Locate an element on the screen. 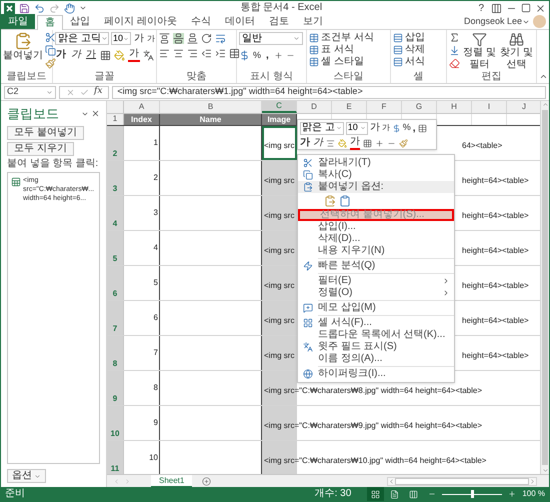 The image size is (550, 502). scroll-up-icon is located at coordinates (545, 104).